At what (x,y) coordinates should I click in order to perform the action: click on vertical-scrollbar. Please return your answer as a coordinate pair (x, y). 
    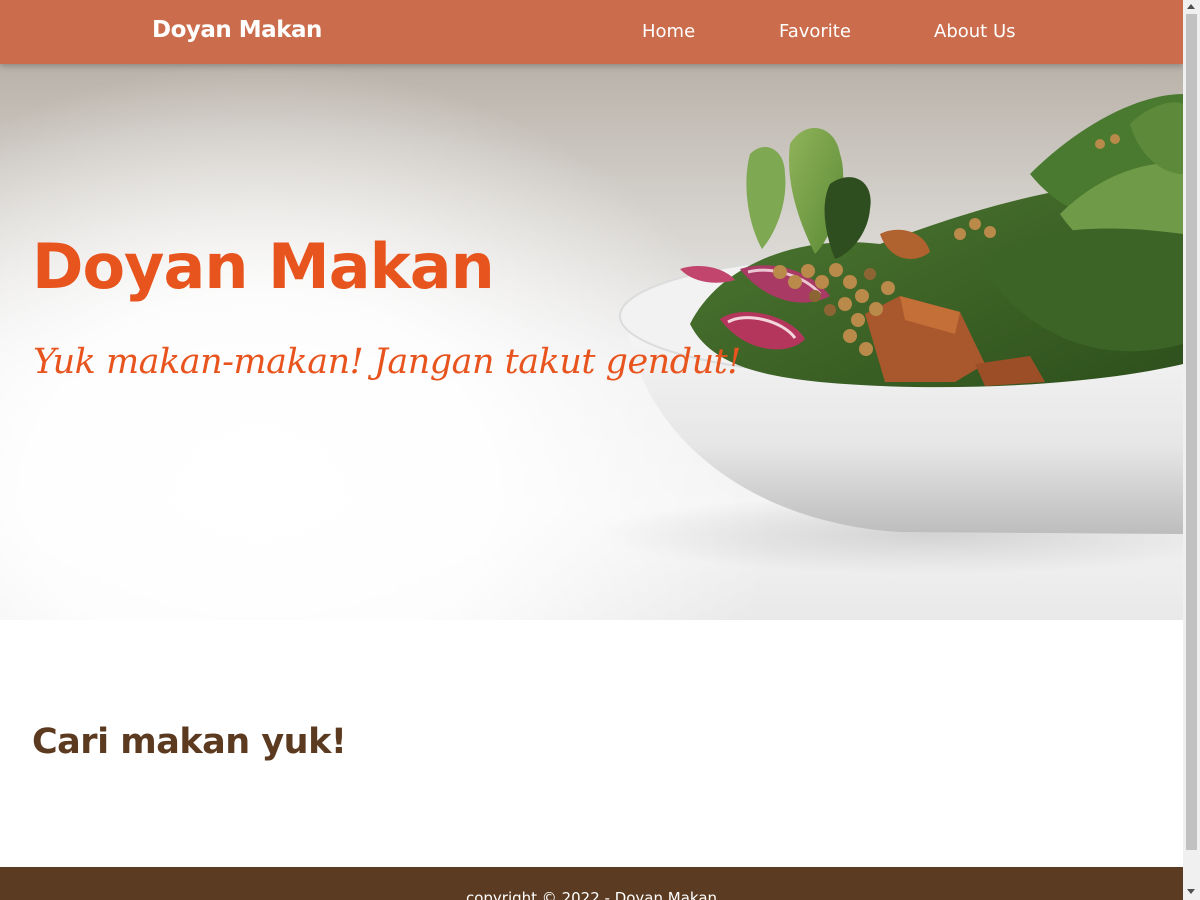
    Looking at the image, I should click on (1191, 450).